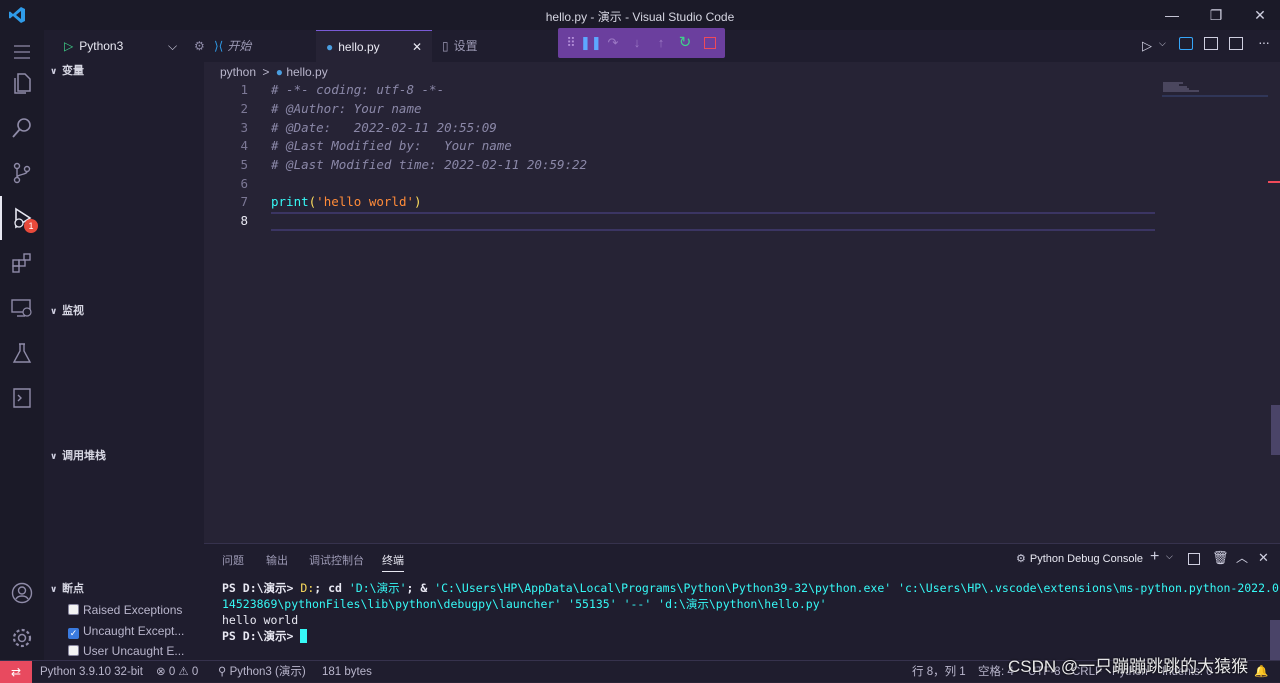 The width and height of the screenshot is (1280, 683). What do you see at coordinates (477, 46) in the screenshot?
I see `tab-settings: ▯ 设置` at bounding box center [477, 46].